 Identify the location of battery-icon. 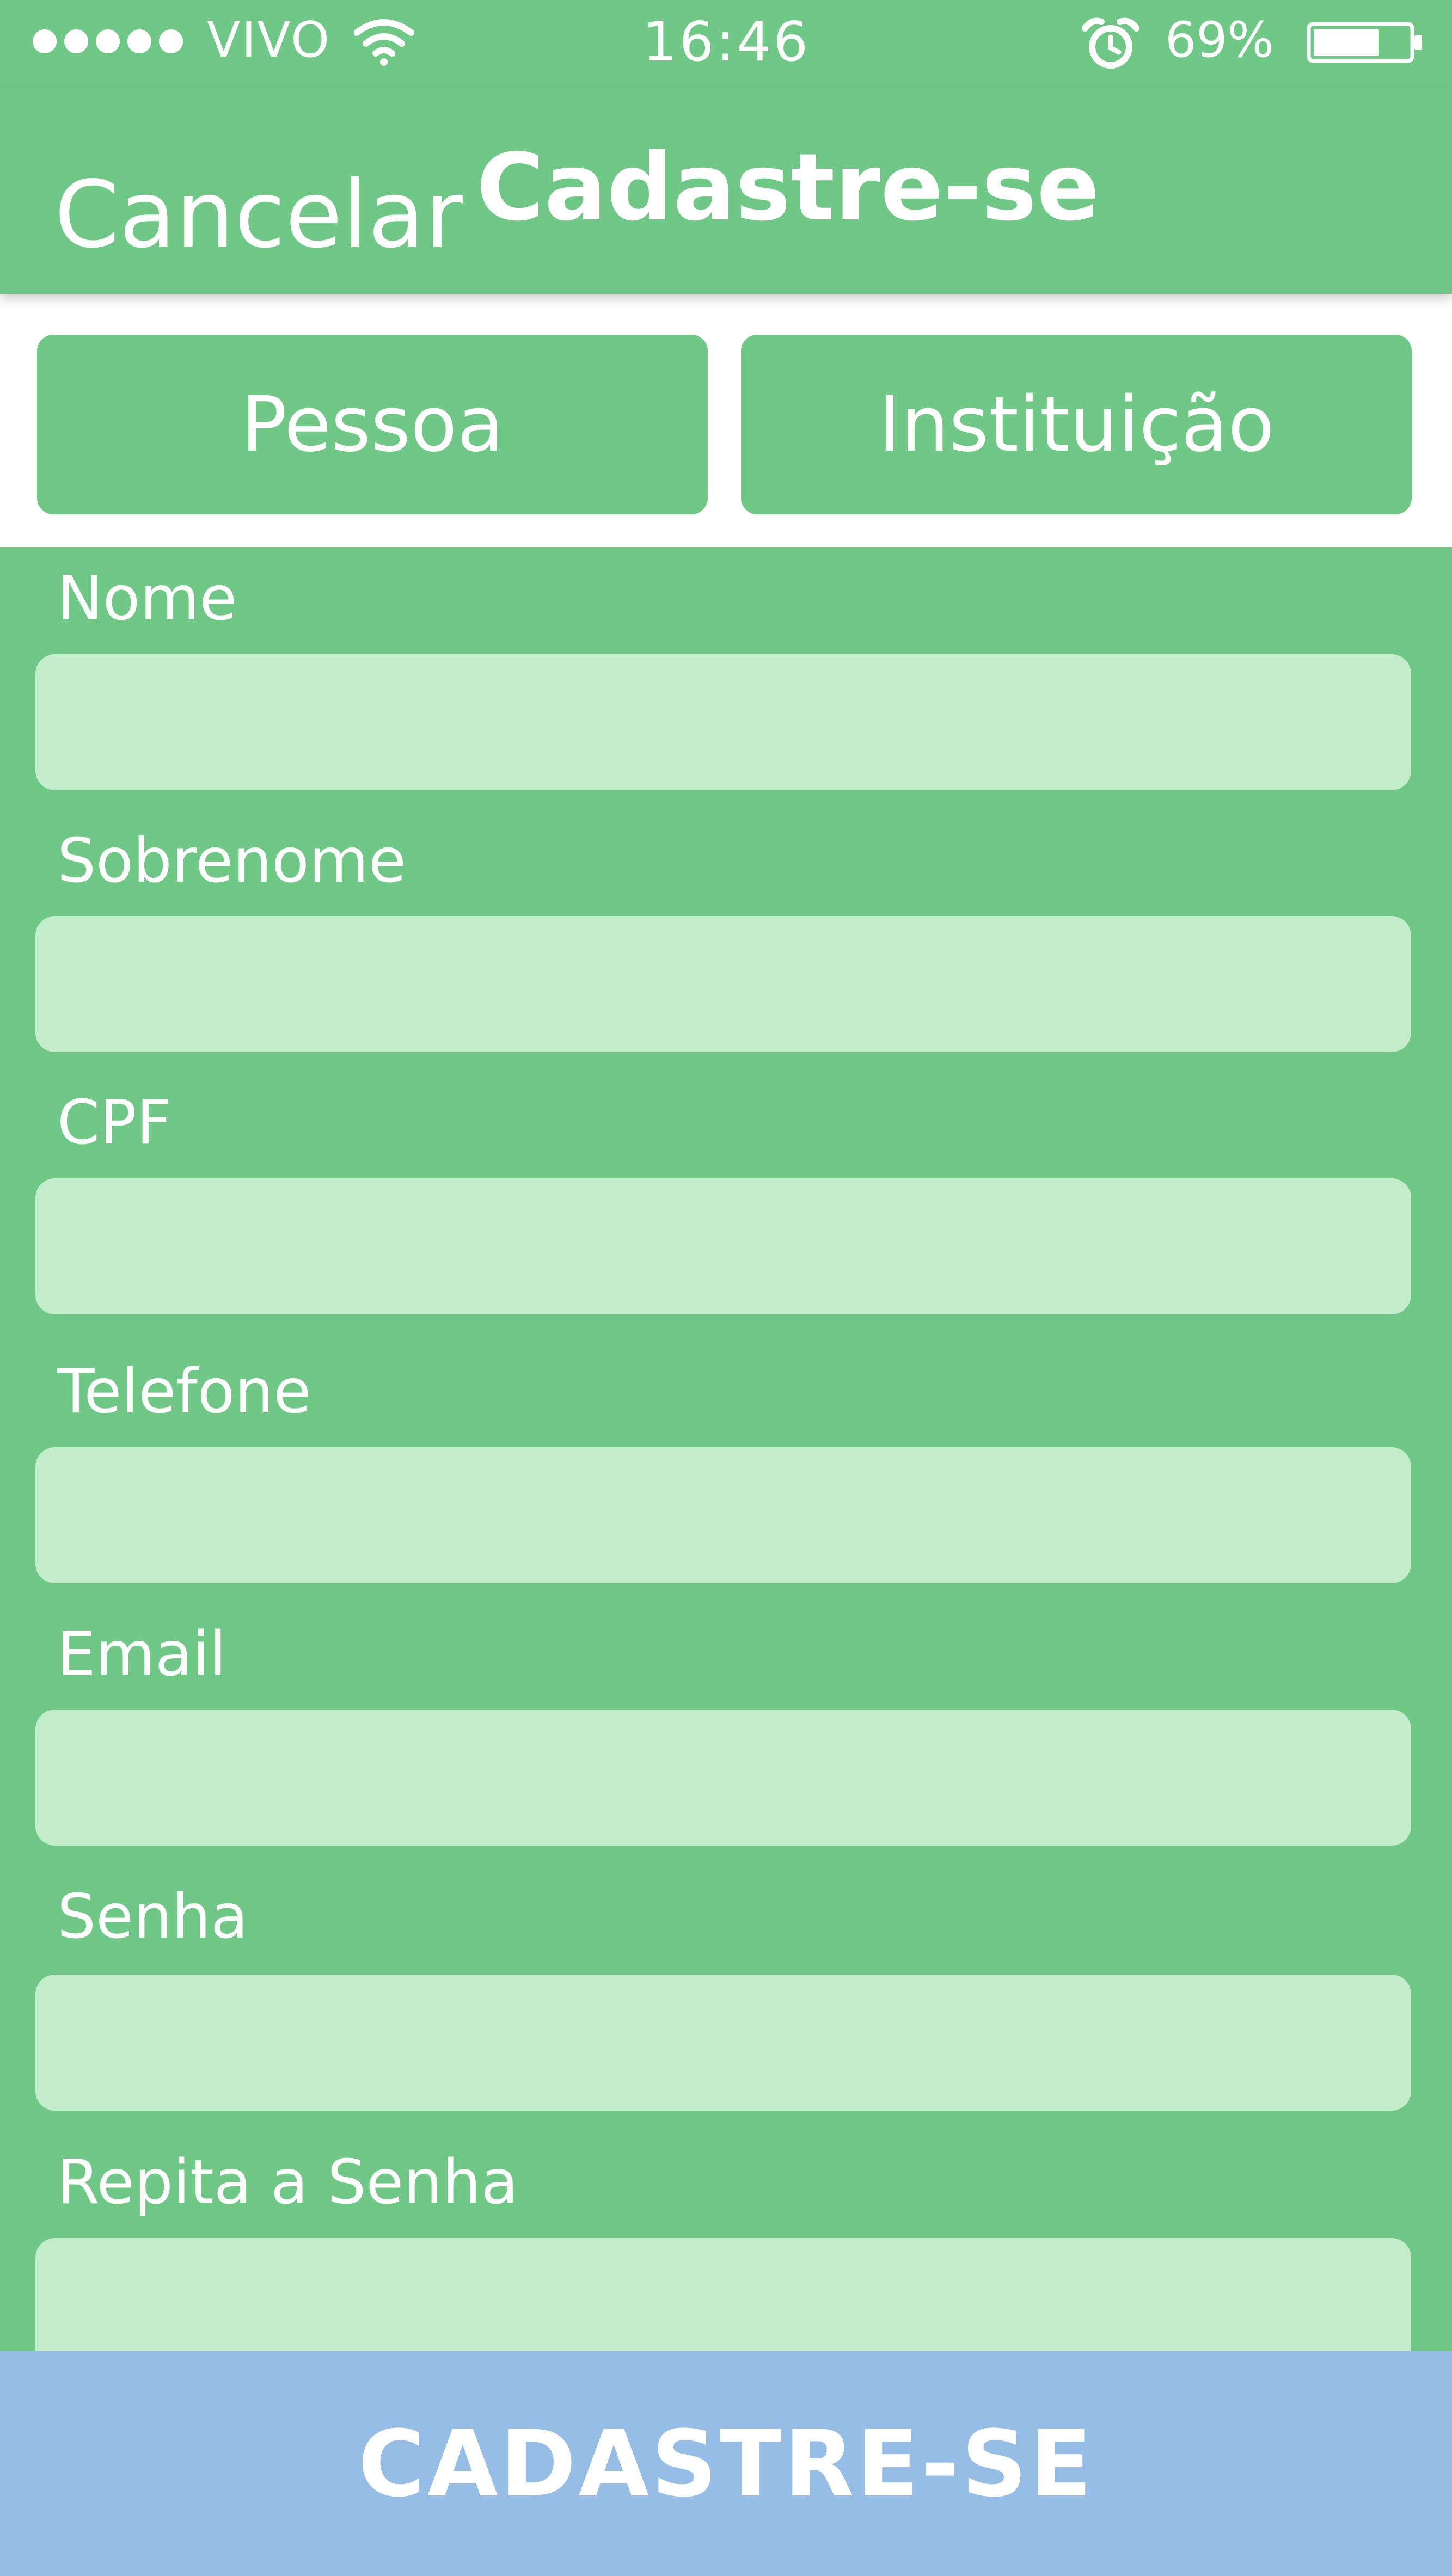
(1365, 42).